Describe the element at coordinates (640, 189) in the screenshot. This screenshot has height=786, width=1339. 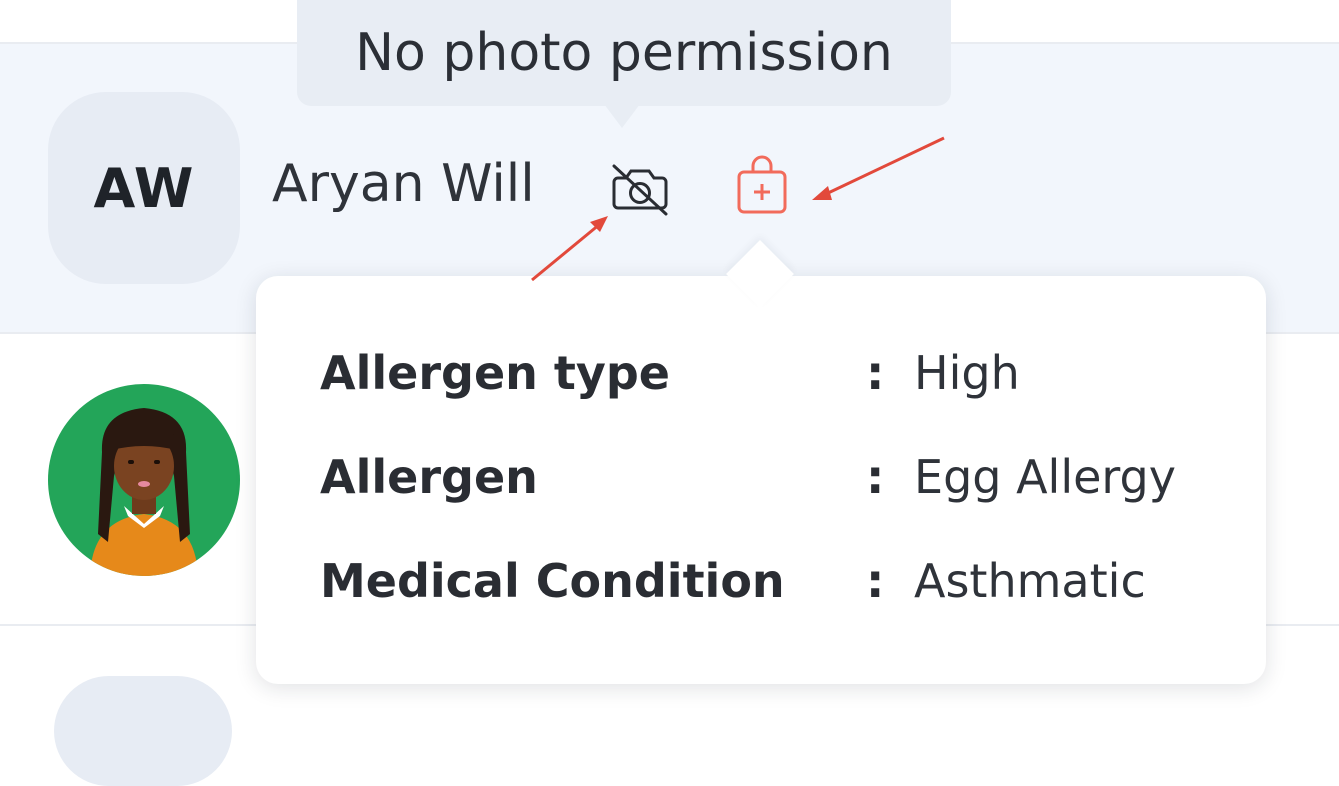
I see `no-photo-icon` at that location.